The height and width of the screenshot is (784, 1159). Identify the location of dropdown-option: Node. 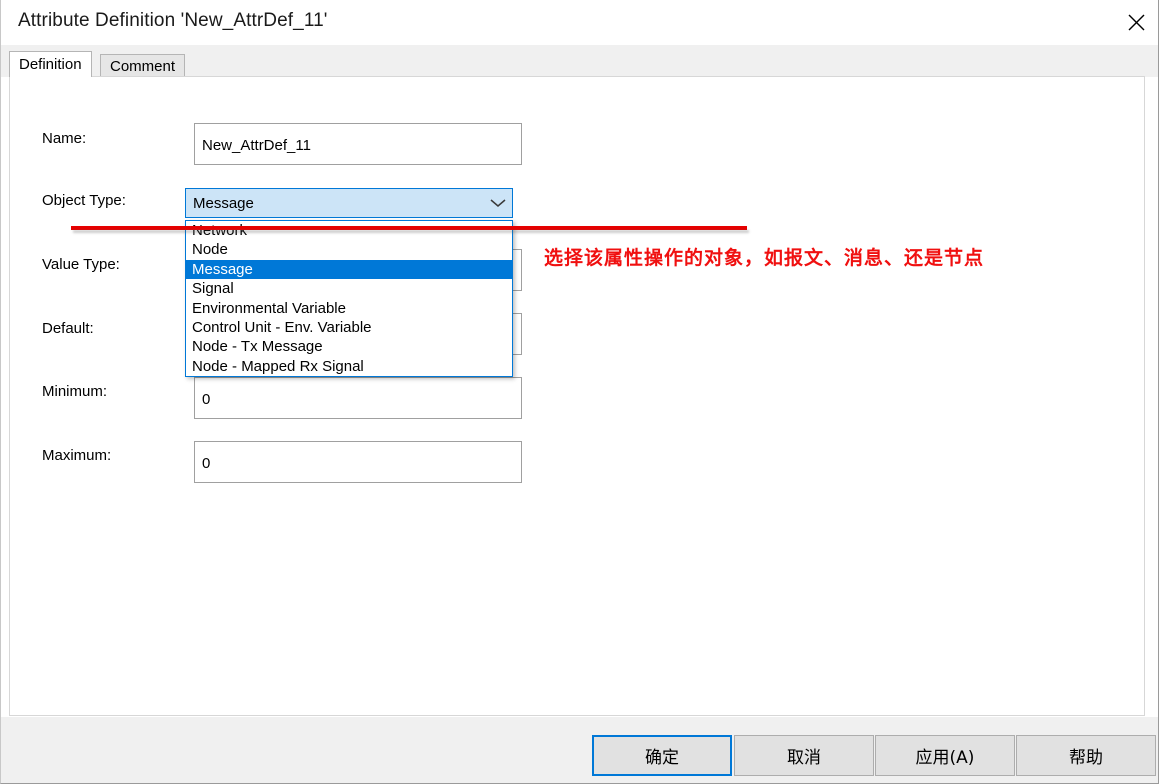
(349, 249).